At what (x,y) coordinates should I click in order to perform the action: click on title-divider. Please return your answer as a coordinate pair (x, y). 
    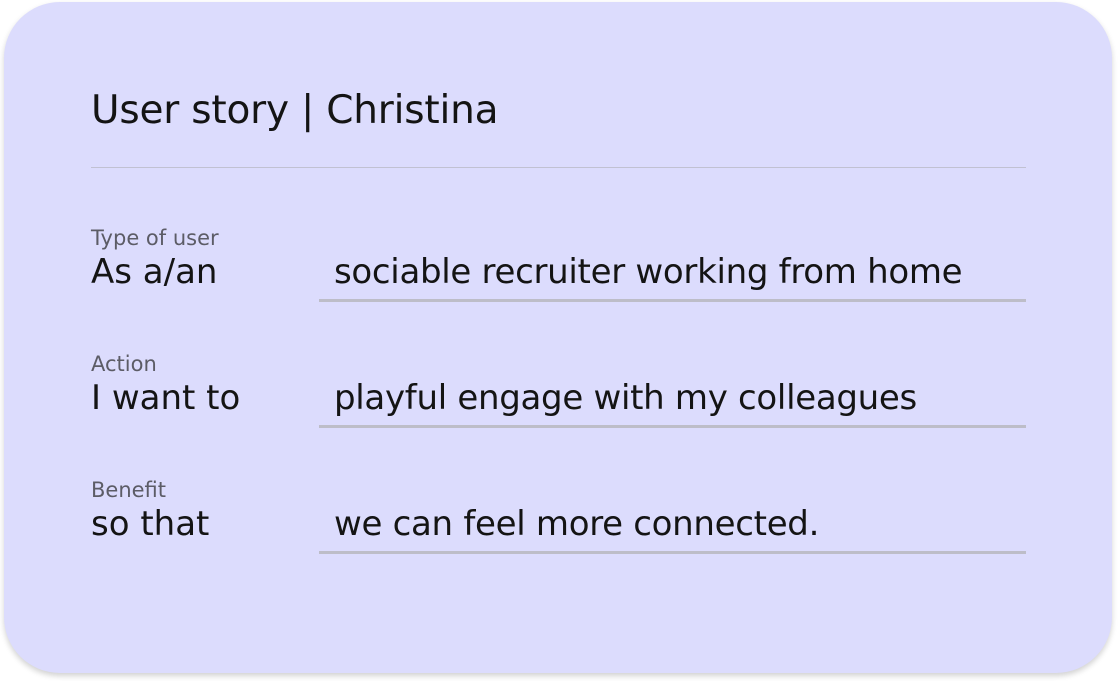
    Looking at the image, I should click on (558, 167).